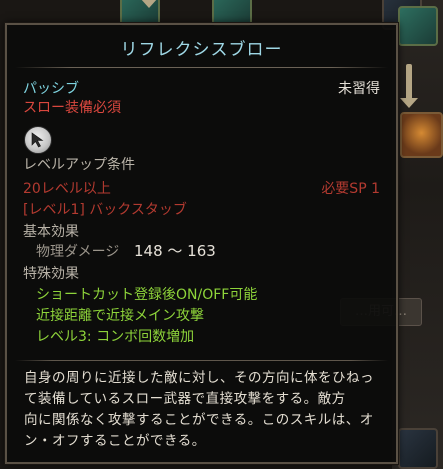 This screenshot has width=443, height=469. Describe the element at coordinates (201, 50) in the screenshot. I see `skill-title: リフレクシスブロー` at that location.